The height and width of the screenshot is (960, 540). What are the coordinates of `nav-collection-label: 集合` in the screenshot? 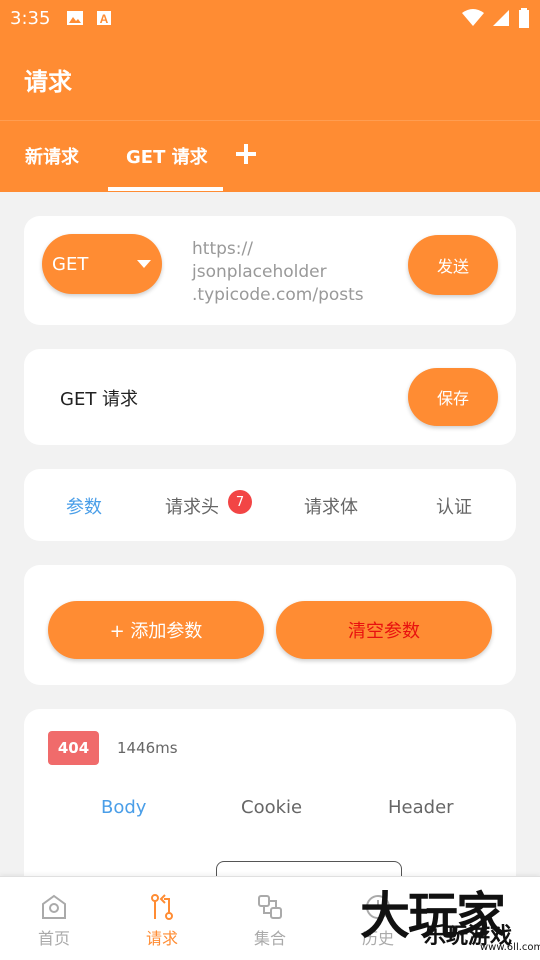 It's located at (269, 938).